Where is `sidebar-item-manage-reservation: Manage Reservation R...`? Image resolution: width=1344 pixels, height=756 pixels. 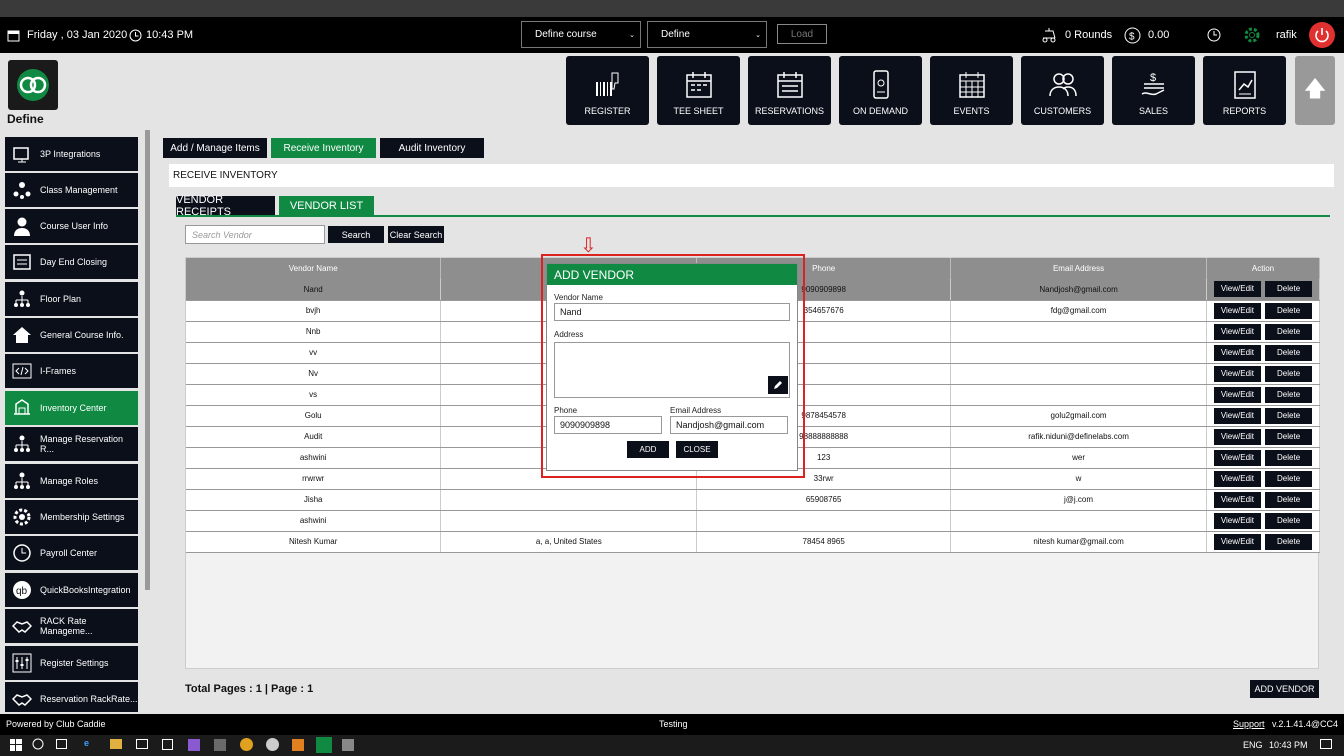
sidebar-item-manage-reservation: Manage Reservation R... is located at coordinates (71, 444).